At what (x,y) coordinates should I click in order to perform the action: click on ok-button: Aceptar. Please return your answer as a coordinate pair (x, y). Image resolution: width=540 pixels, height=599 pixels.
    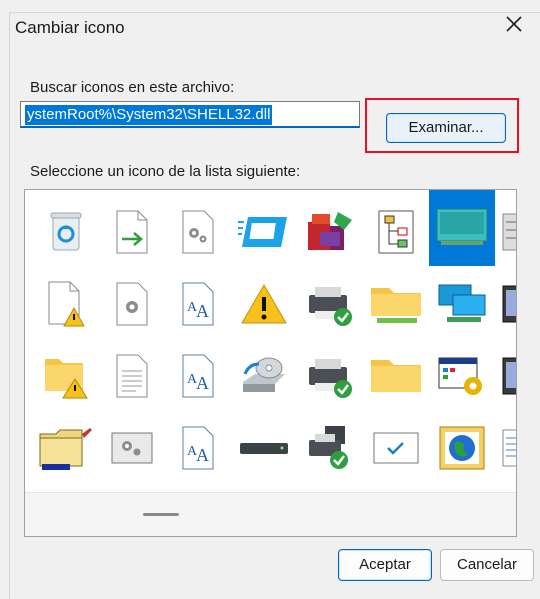
    Looking at the image, I should click on (385, 565).